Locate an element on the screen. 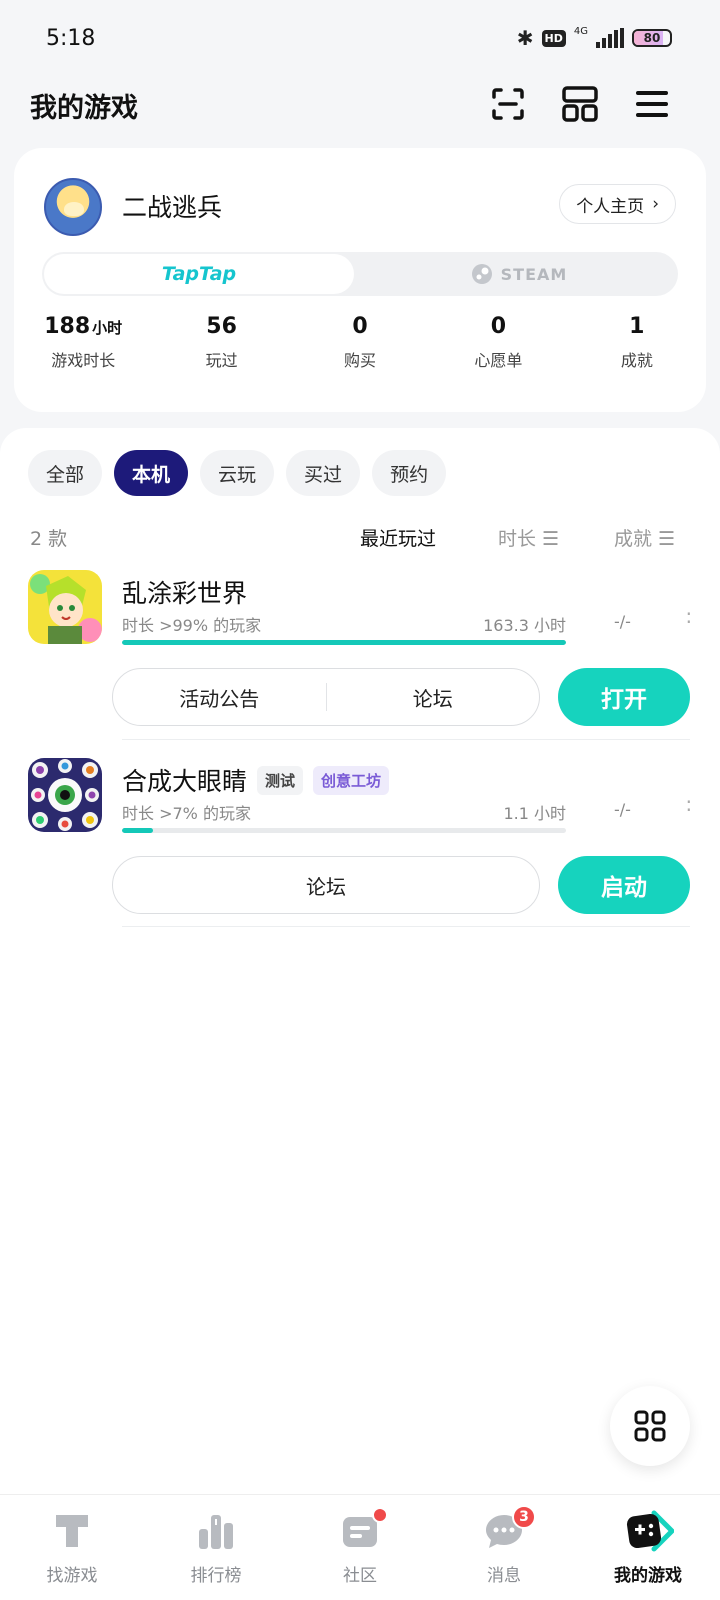  stat-label: 成就 is located at coordinates (636, 360).